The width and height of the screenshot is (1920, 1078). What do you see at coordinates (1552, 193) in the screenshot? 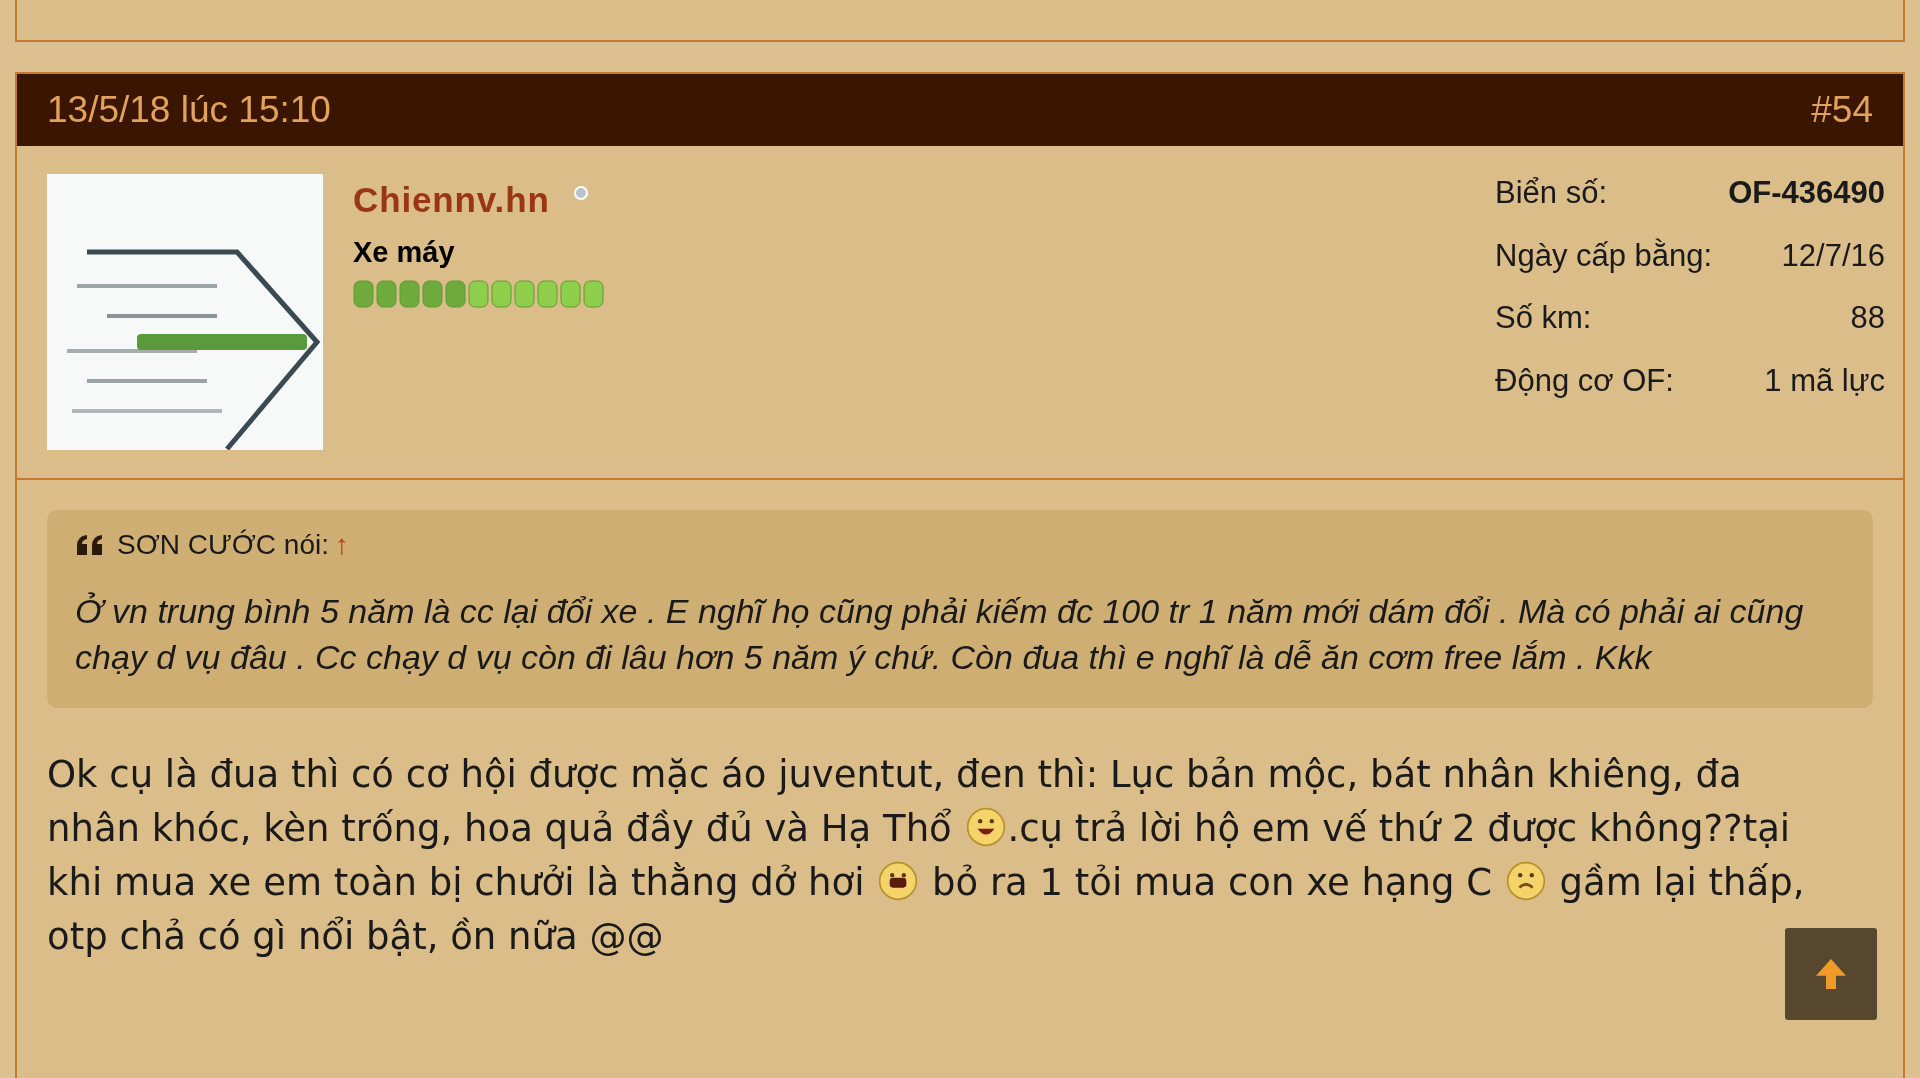
I see `stat-label: Biển số:` at bounding box center [1552, 193].